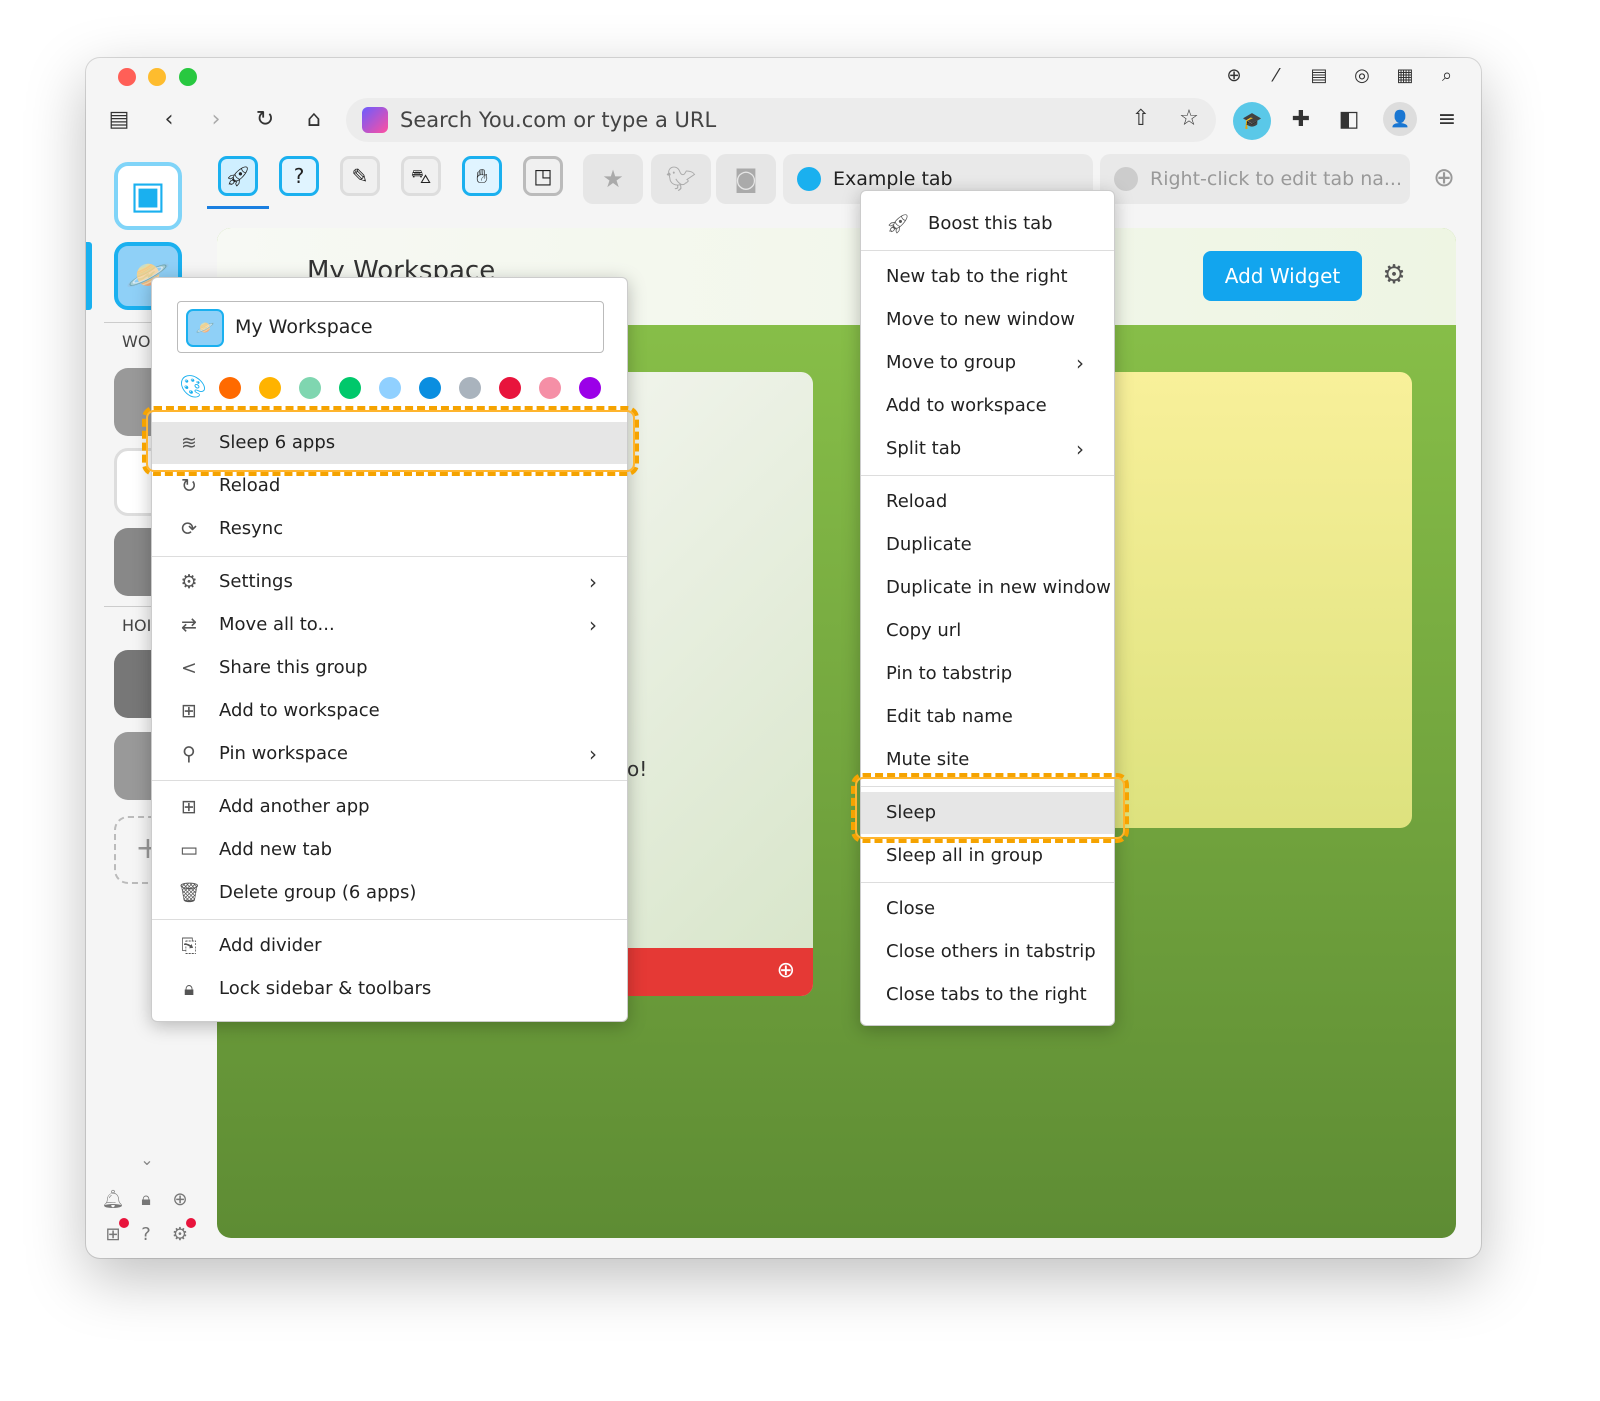 The height and width of the screenshot is (1401, 1600). Describe the element at coordinates (421, 176) in the screenshot. I see `bag-tab-icon: ⛍` at that location.